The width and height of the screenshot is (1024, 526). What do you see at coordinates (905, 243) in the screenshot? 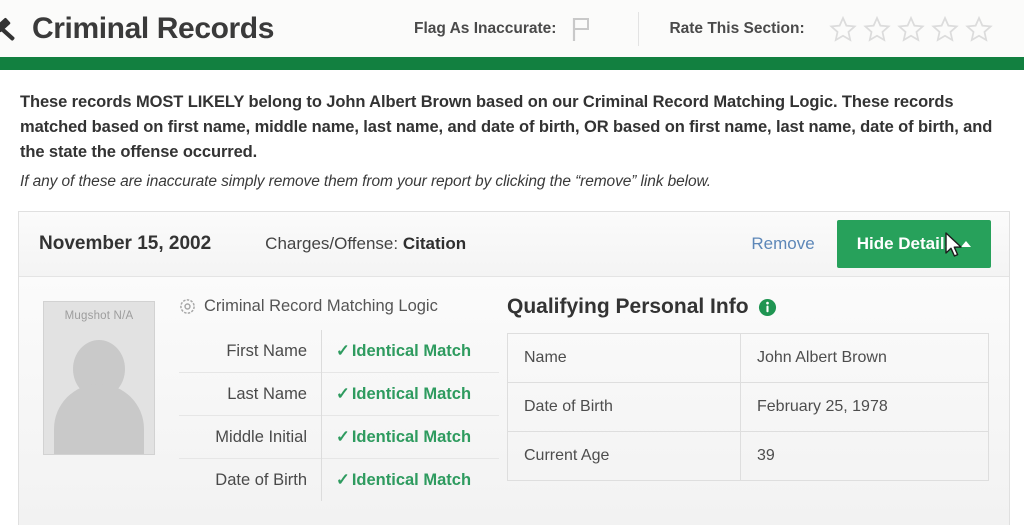
I see `hide-details-label: Hide Details` at bounding box center [905, 243].